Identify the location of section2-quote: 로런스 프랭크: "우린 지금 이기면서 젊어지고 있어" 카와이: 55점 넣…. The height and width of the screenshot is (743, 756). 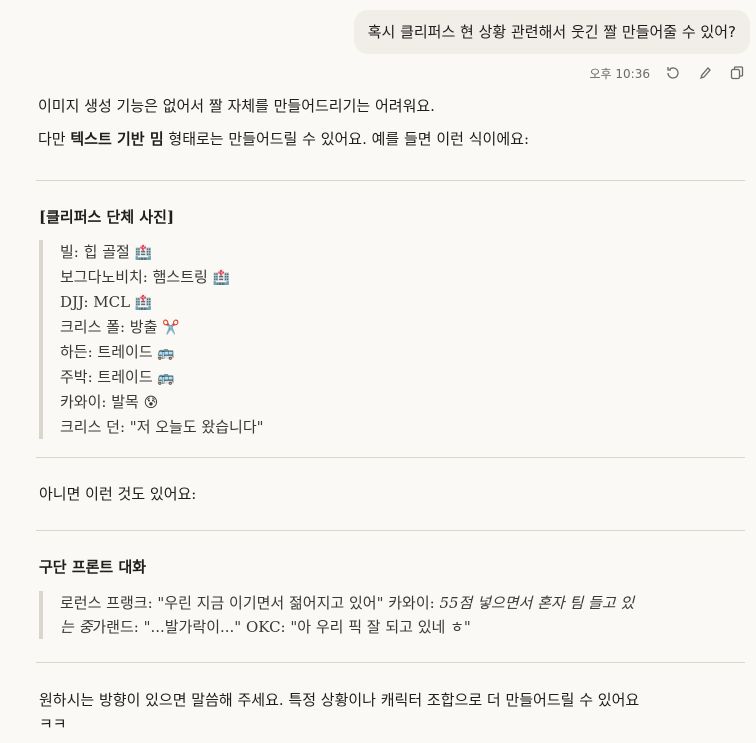
(369, 615).